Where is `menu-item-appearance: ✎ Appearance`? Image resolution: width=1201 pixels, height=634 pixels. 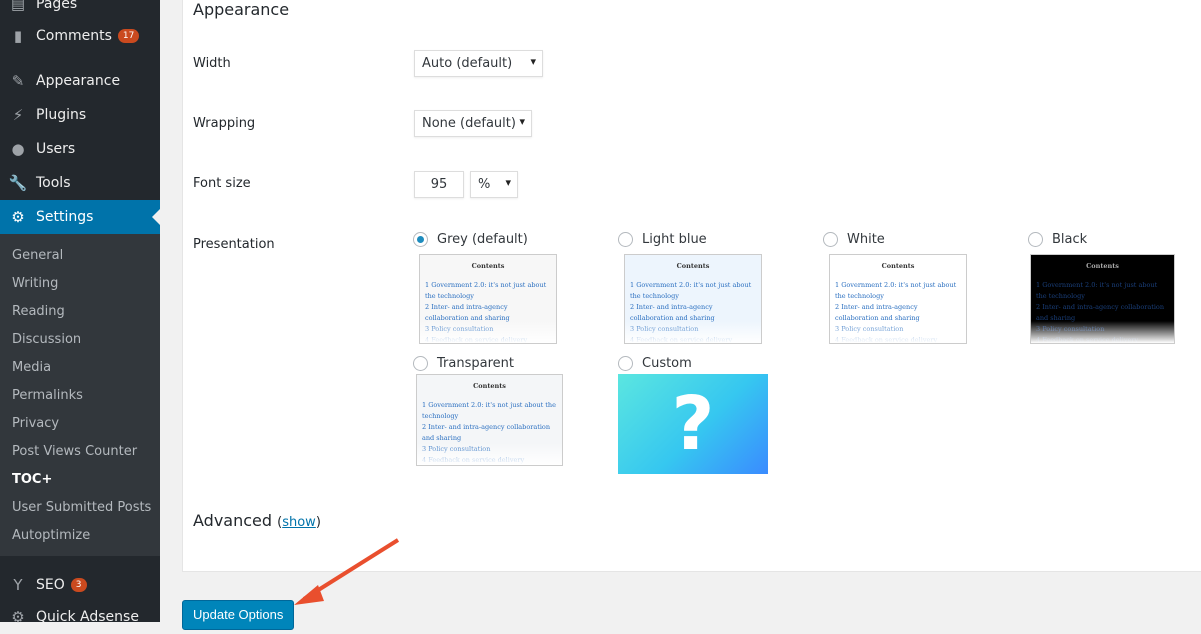
menu-item-appearance: ✎ Appearance is located at coordinates (80, 81).